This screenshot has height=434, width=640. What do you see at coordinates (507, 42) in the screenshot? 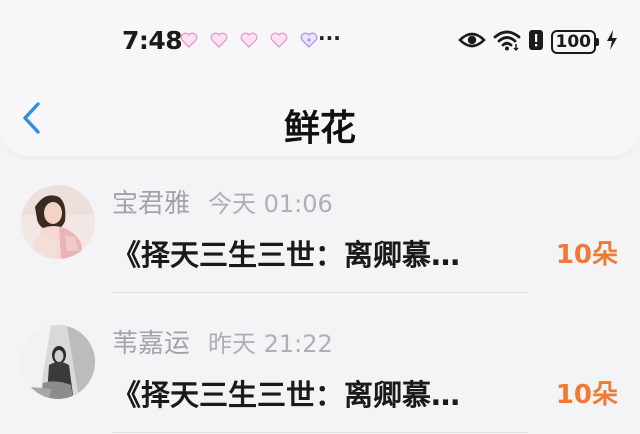
I see `wifi-icon` at bounding box center [507, 42].